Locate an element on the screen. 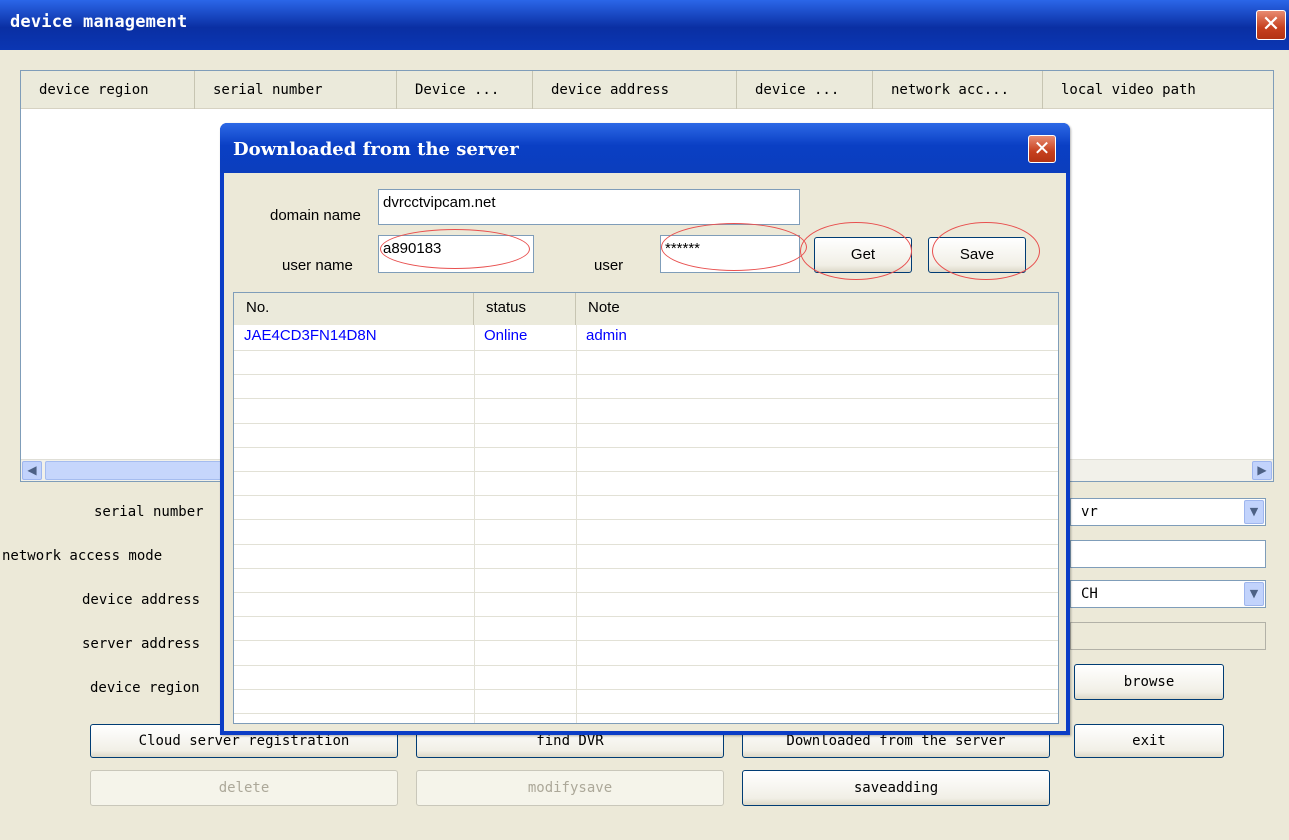 The width and height of the screenshot is (1289, 840). domain-name-label: domain name is located at coordinates (315, 215).